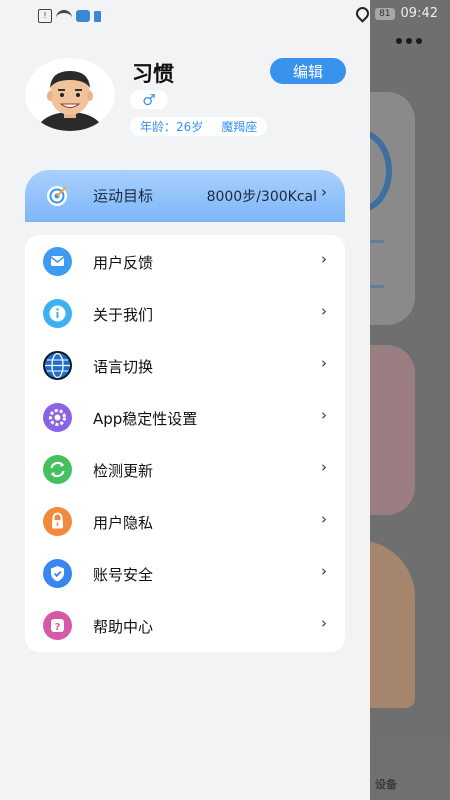 The height and width of the screenshot is (800, 450). Describe the element at coordinates (385, 13) in the screenshot. I see `battery-level: 81` at that location.